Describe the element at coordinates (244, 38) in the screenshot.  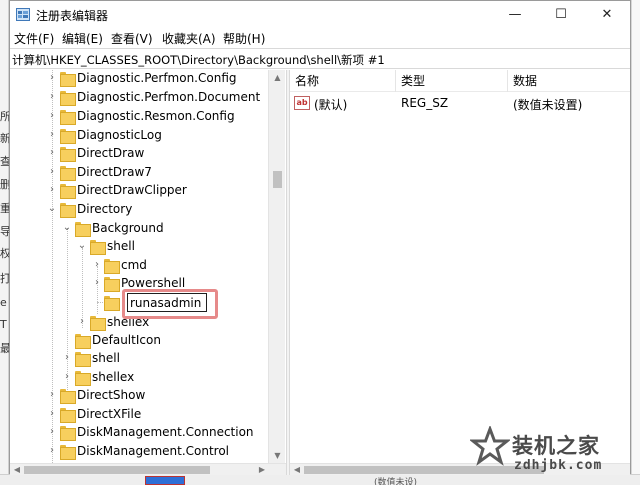
I see `menu-help: 帮助(H)` at that location.